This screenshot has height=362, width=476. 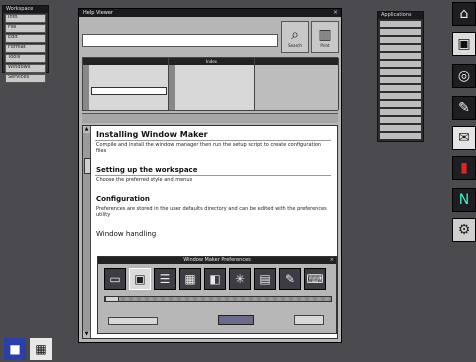 What do you see at coordinates (152, 134) in the screenshot?
I see `doc-heading: Installing Window Maker` at bounding box center [152, 134].